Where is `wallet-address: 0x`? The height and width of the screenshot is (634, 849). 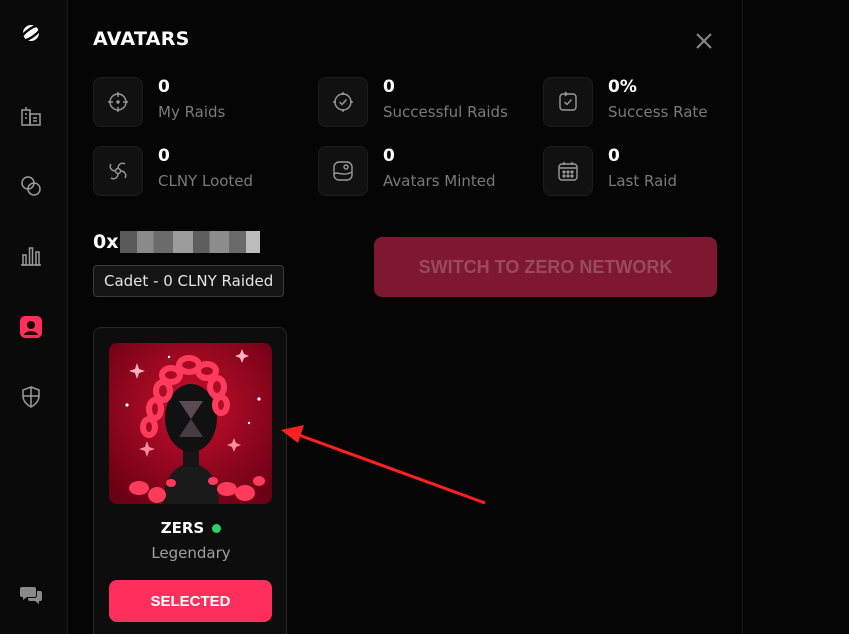 wallet-address: 0x is located at coordinates (177, 242).